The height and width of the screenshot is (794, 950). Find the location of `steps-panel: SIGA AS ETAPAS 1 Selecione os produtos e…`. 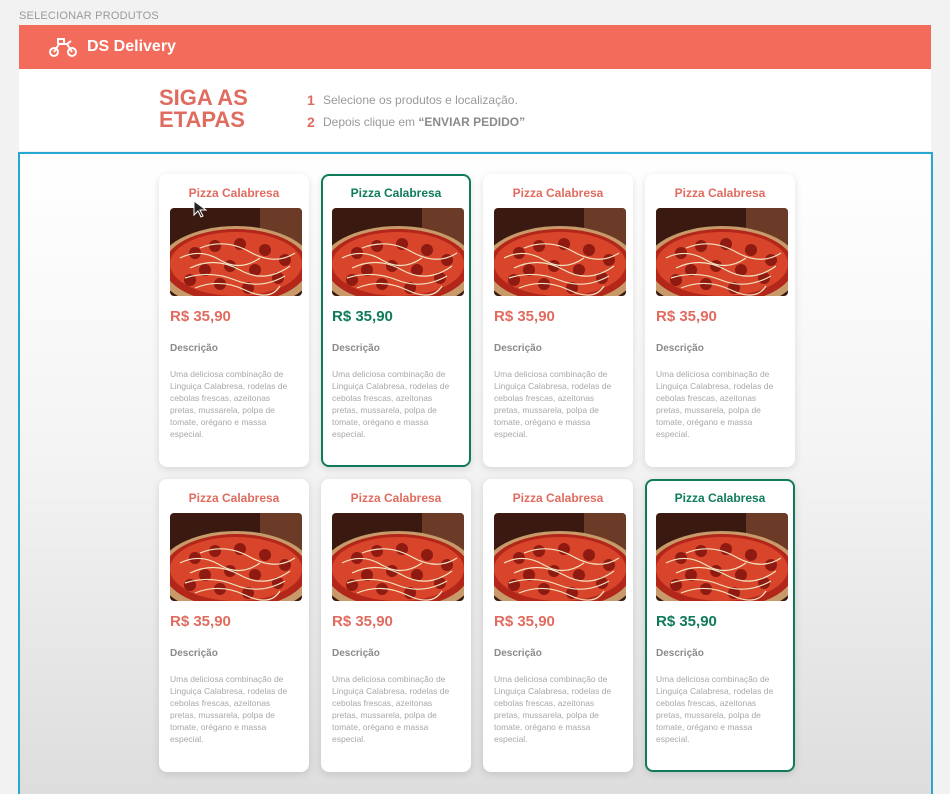

steps-panel: SIGA AS ETAPAS 1 Selecione os produtos e… is located at coordinates (475, 110).